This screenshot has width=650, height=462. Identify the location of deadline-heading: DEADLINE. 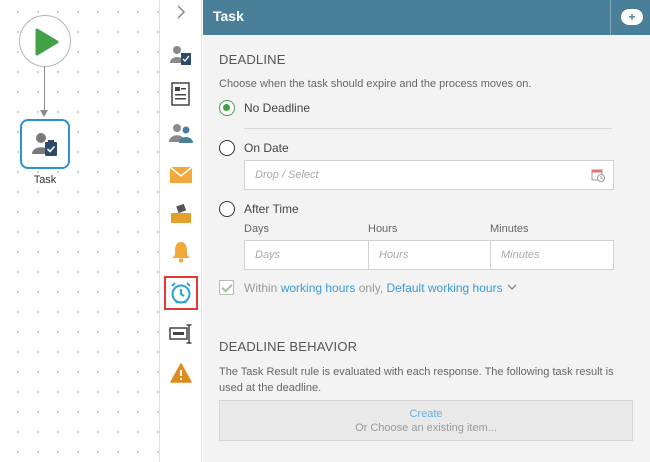
(252, 59).